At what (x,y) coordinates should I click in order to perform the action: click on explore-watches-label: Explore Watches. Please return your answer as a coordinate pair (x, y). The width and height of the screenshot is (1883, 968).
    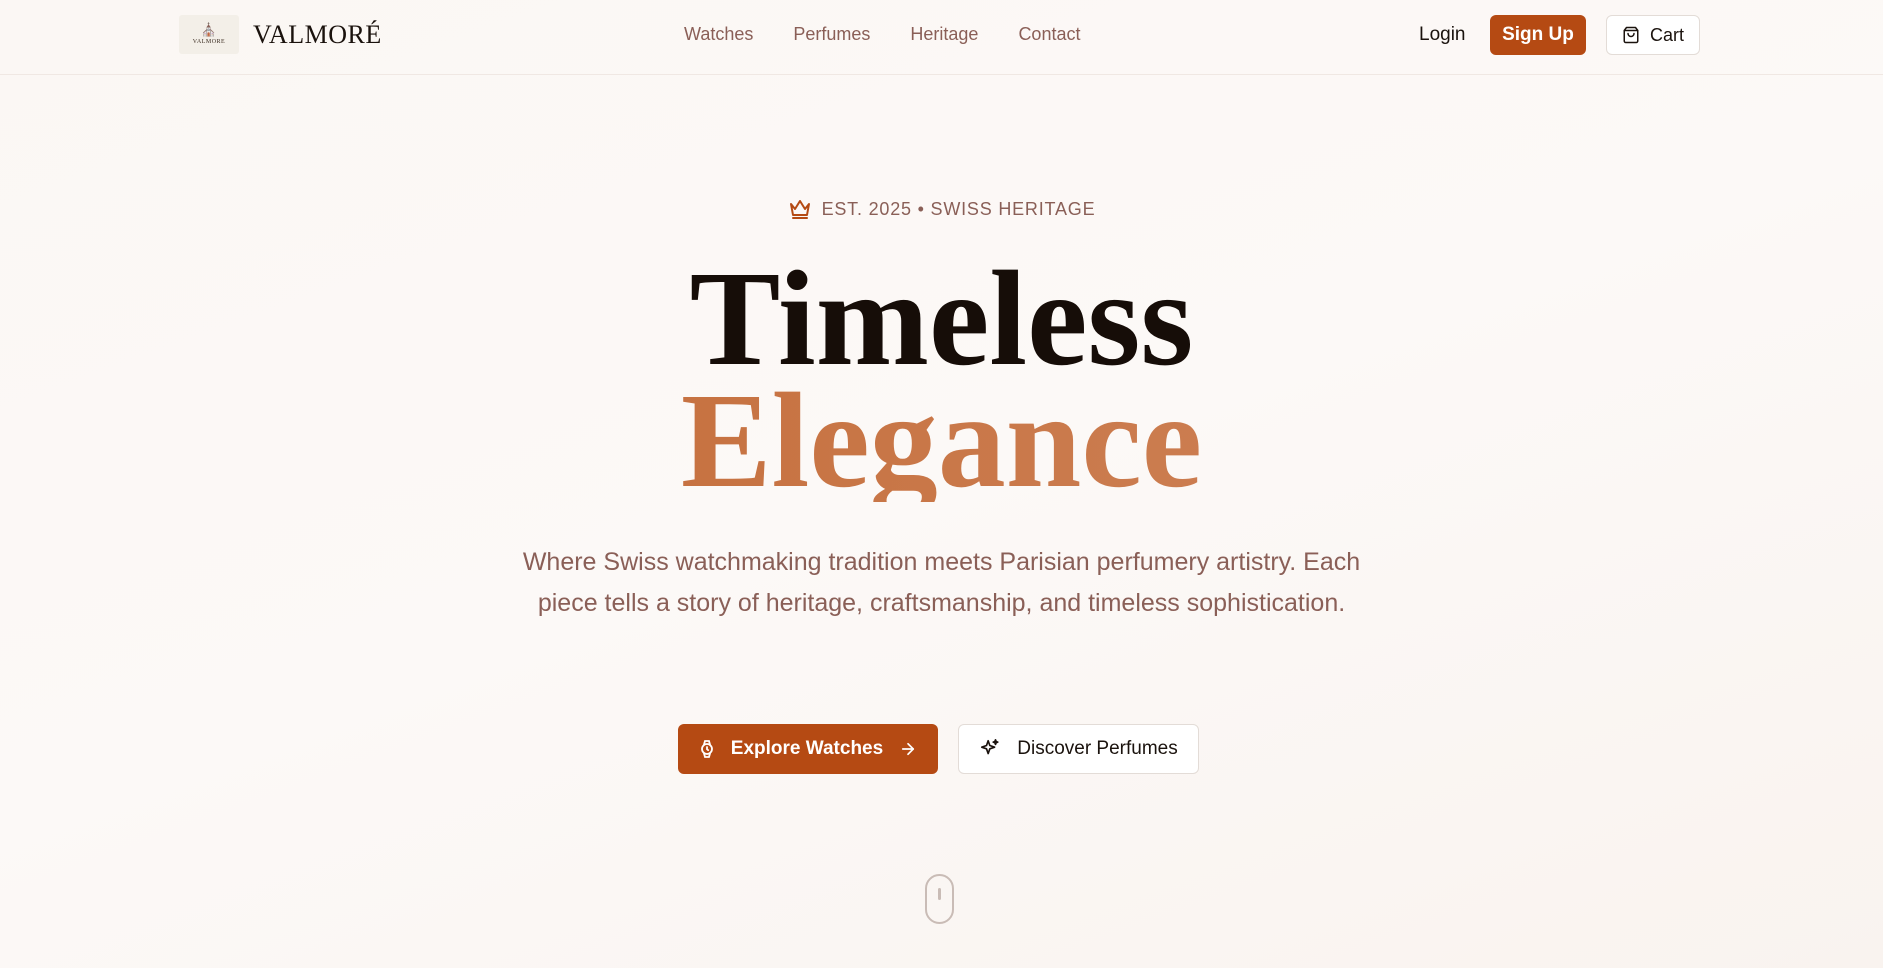
    Looking at the image, I should click on (807, 748).